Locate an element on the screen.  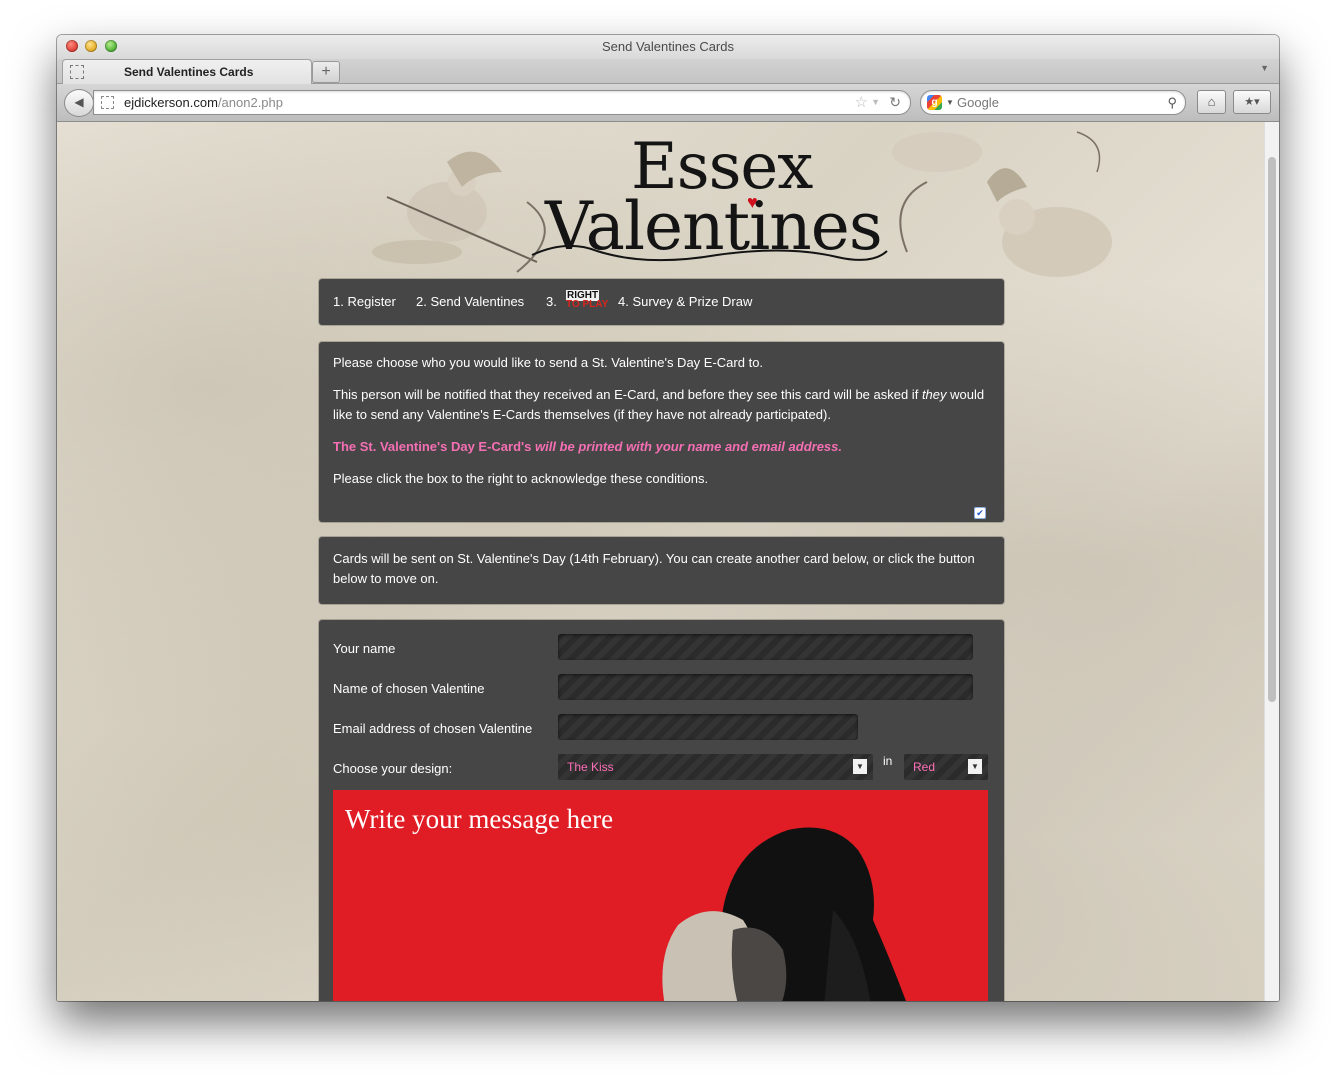
tab-title: Send Valentines Cards is located at coordinates (189, 72).